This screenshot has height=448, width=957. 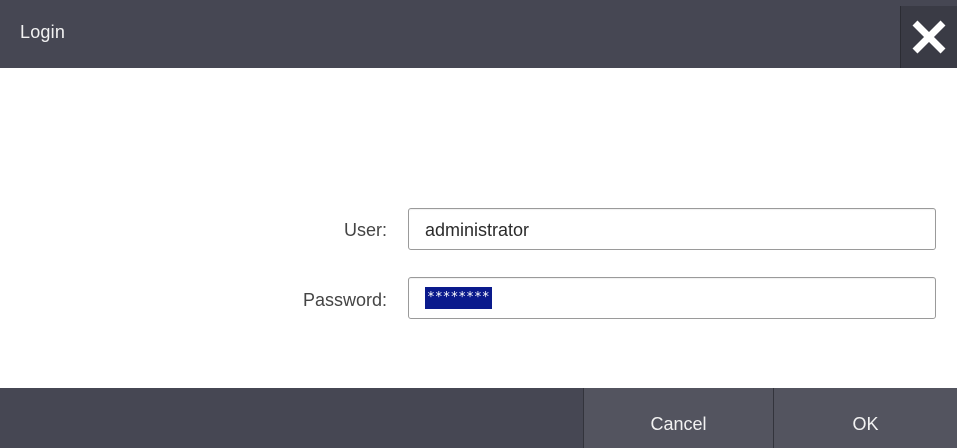 I want to click on footer-bar: Cancel OK, so click(x=478, y=418).